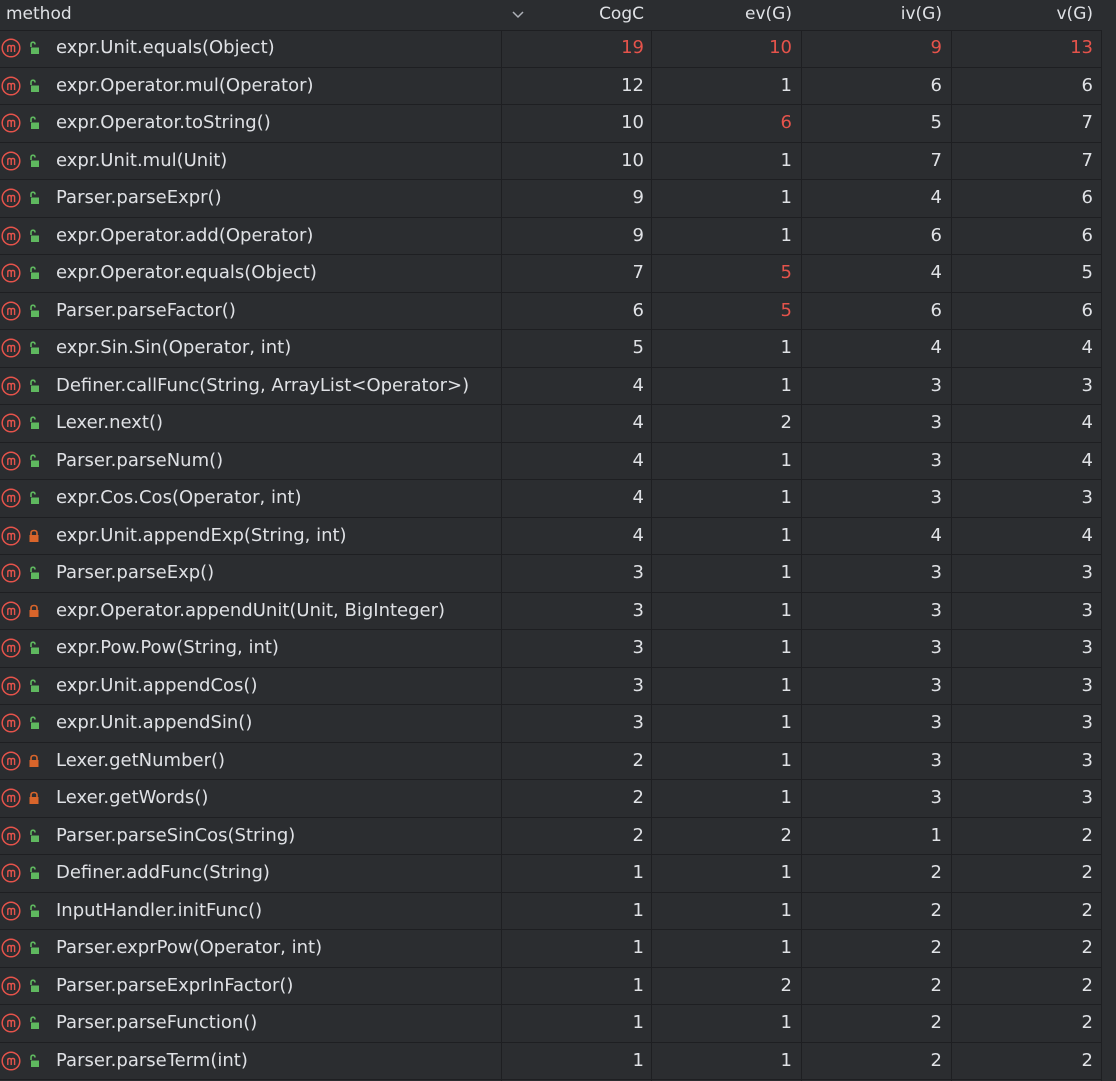 This screenshot has height=1081, width=1116. What do you see at coordinates (558, 686) in the screenshot?
I see `table-row: expr.Unit.appendCos() 3 1 3 3` at bounding box center [558, 686].